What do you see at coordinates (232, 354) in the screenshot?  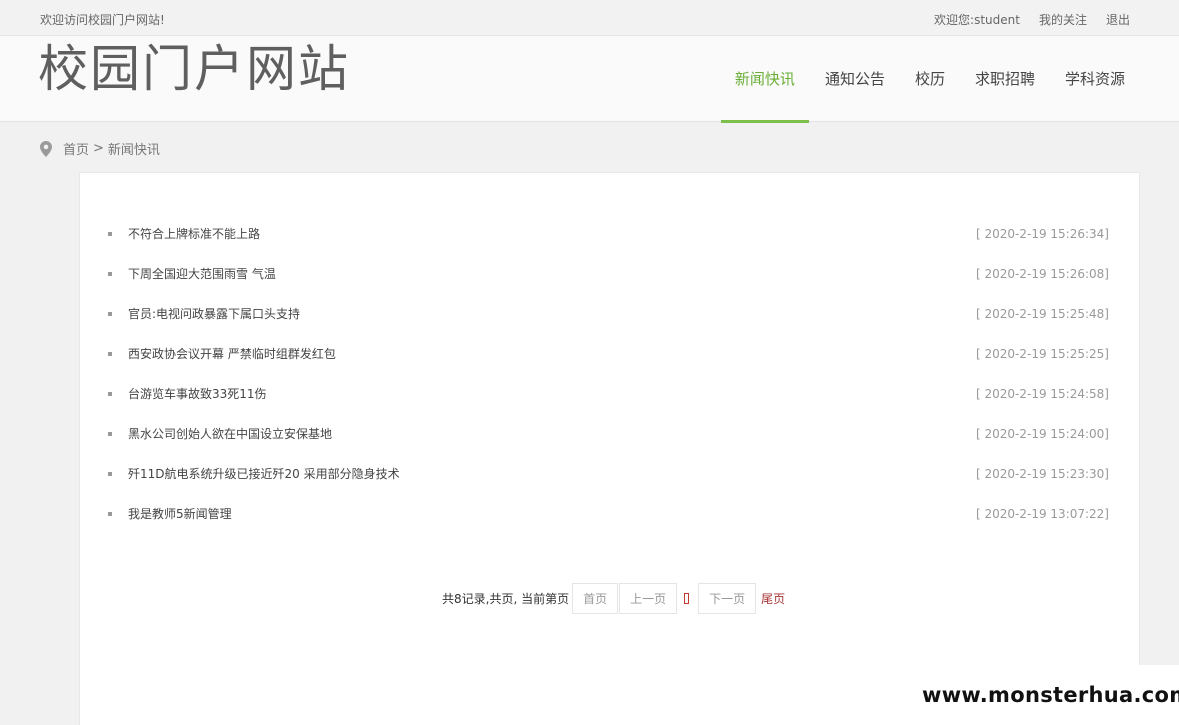 I see `news-title-link: 西安政协会议开幕 严禁临时组群发红包` at bounding box center [232, 354].